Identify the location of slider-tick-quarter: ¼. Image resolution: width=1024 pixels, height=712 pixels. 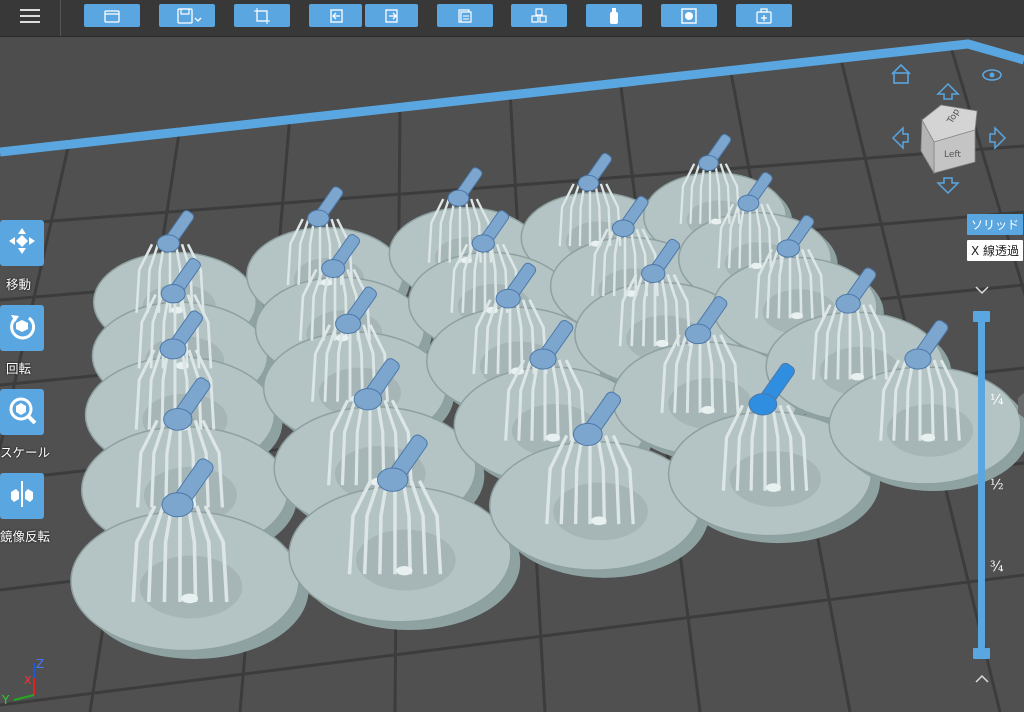
(997, 400).